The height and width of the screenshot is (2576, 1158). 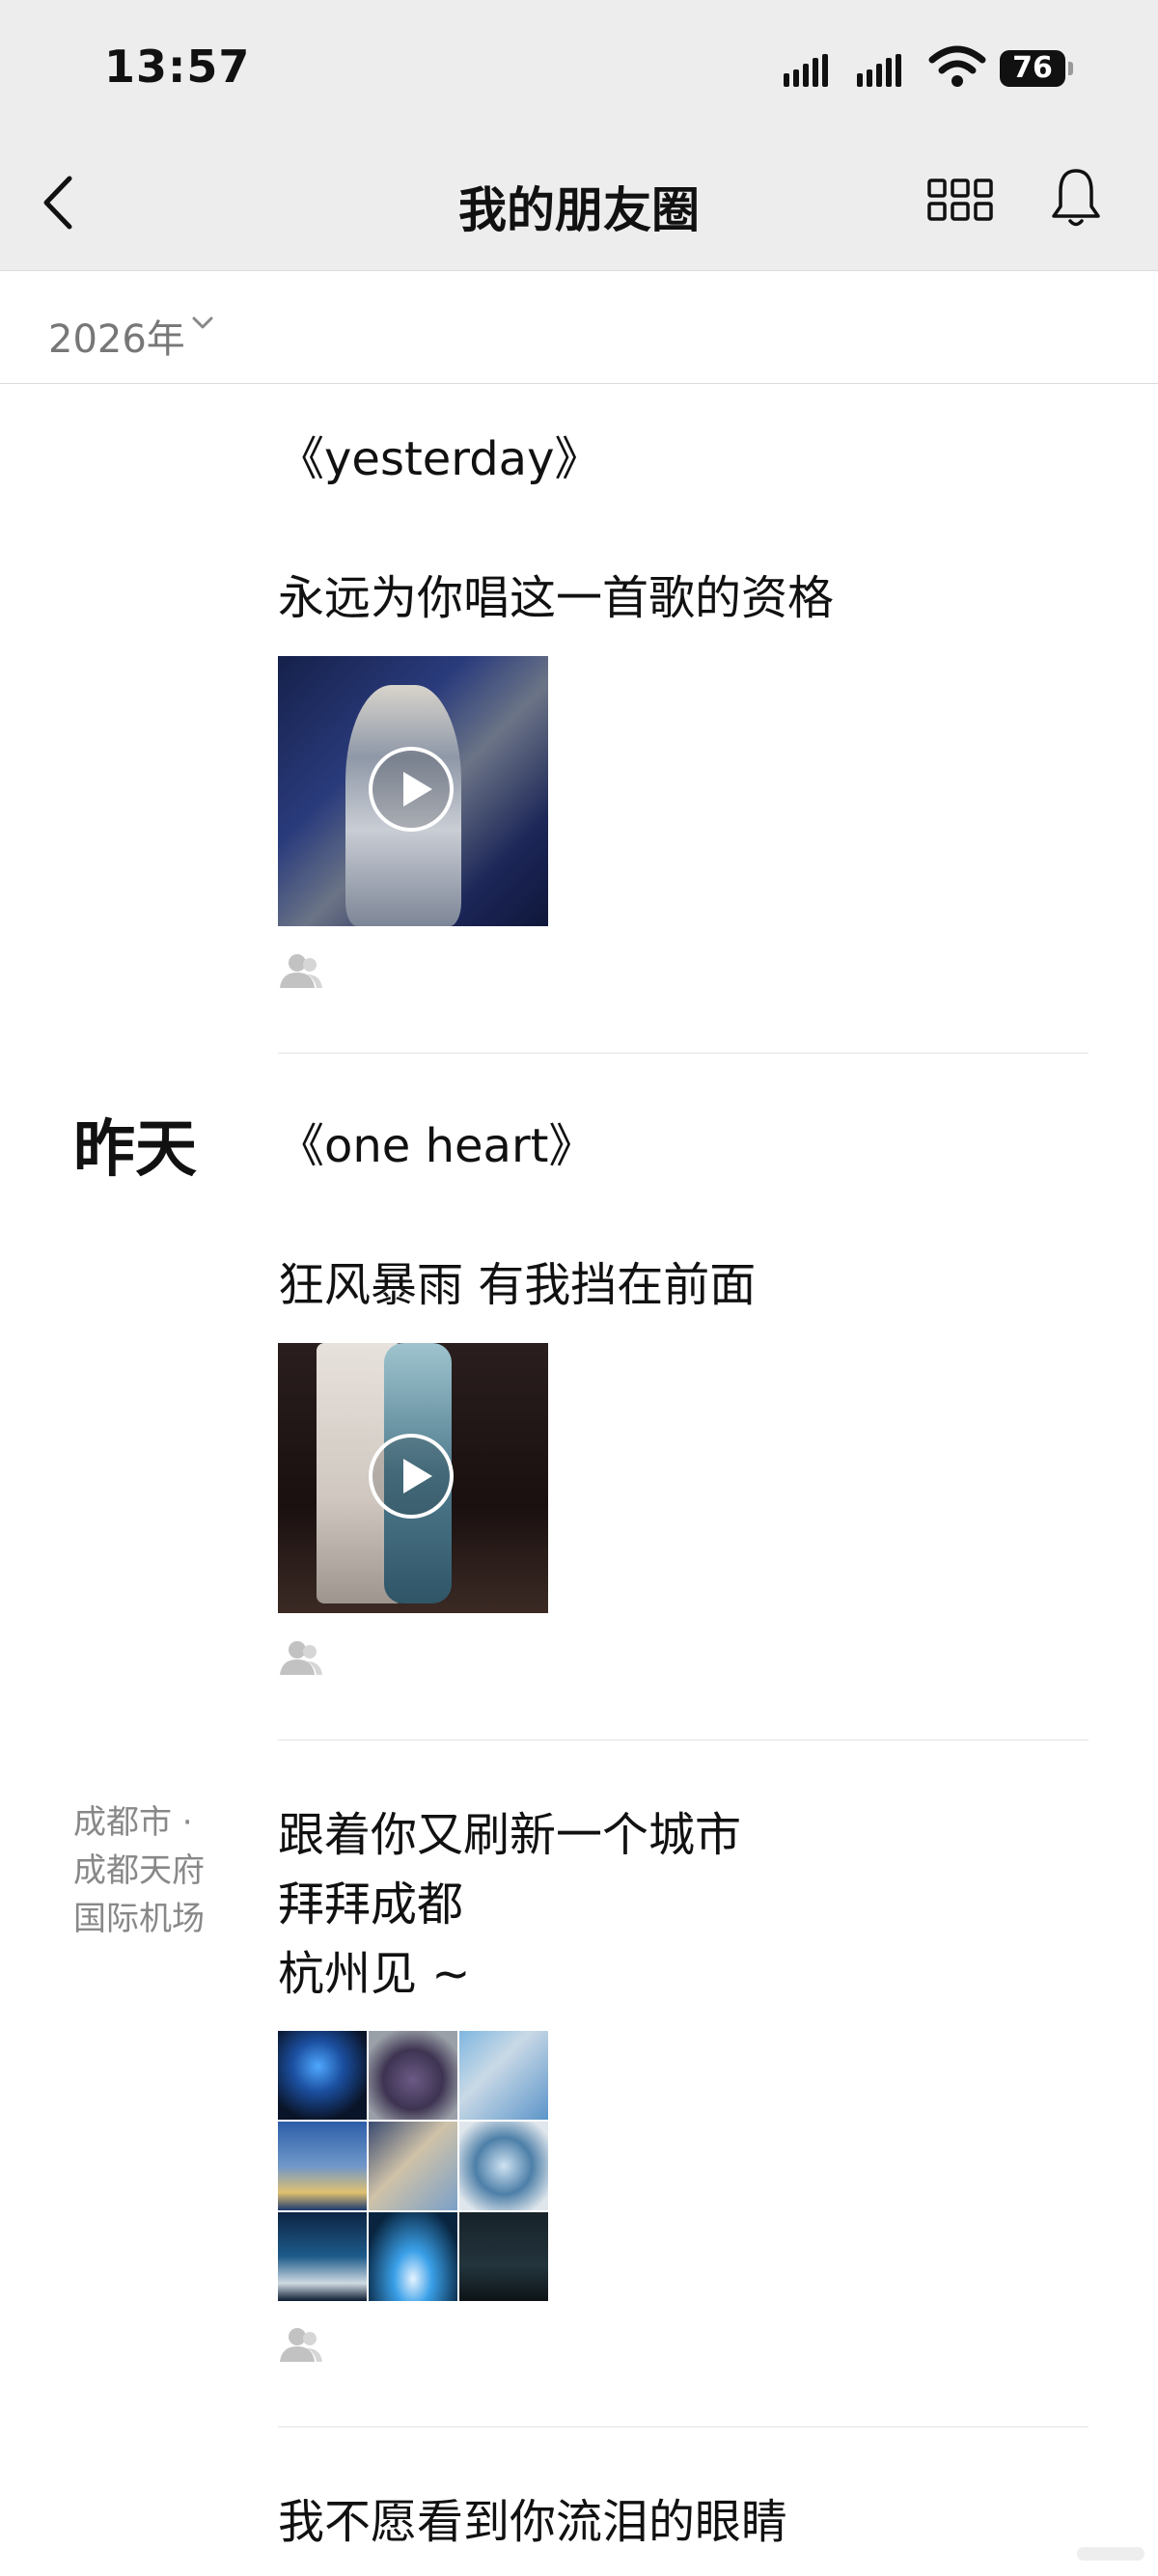 What do you see at coordinates (1032, 68) in the screenshot?
I see `battery-icon: 76` at bounding box center [1032, 68].